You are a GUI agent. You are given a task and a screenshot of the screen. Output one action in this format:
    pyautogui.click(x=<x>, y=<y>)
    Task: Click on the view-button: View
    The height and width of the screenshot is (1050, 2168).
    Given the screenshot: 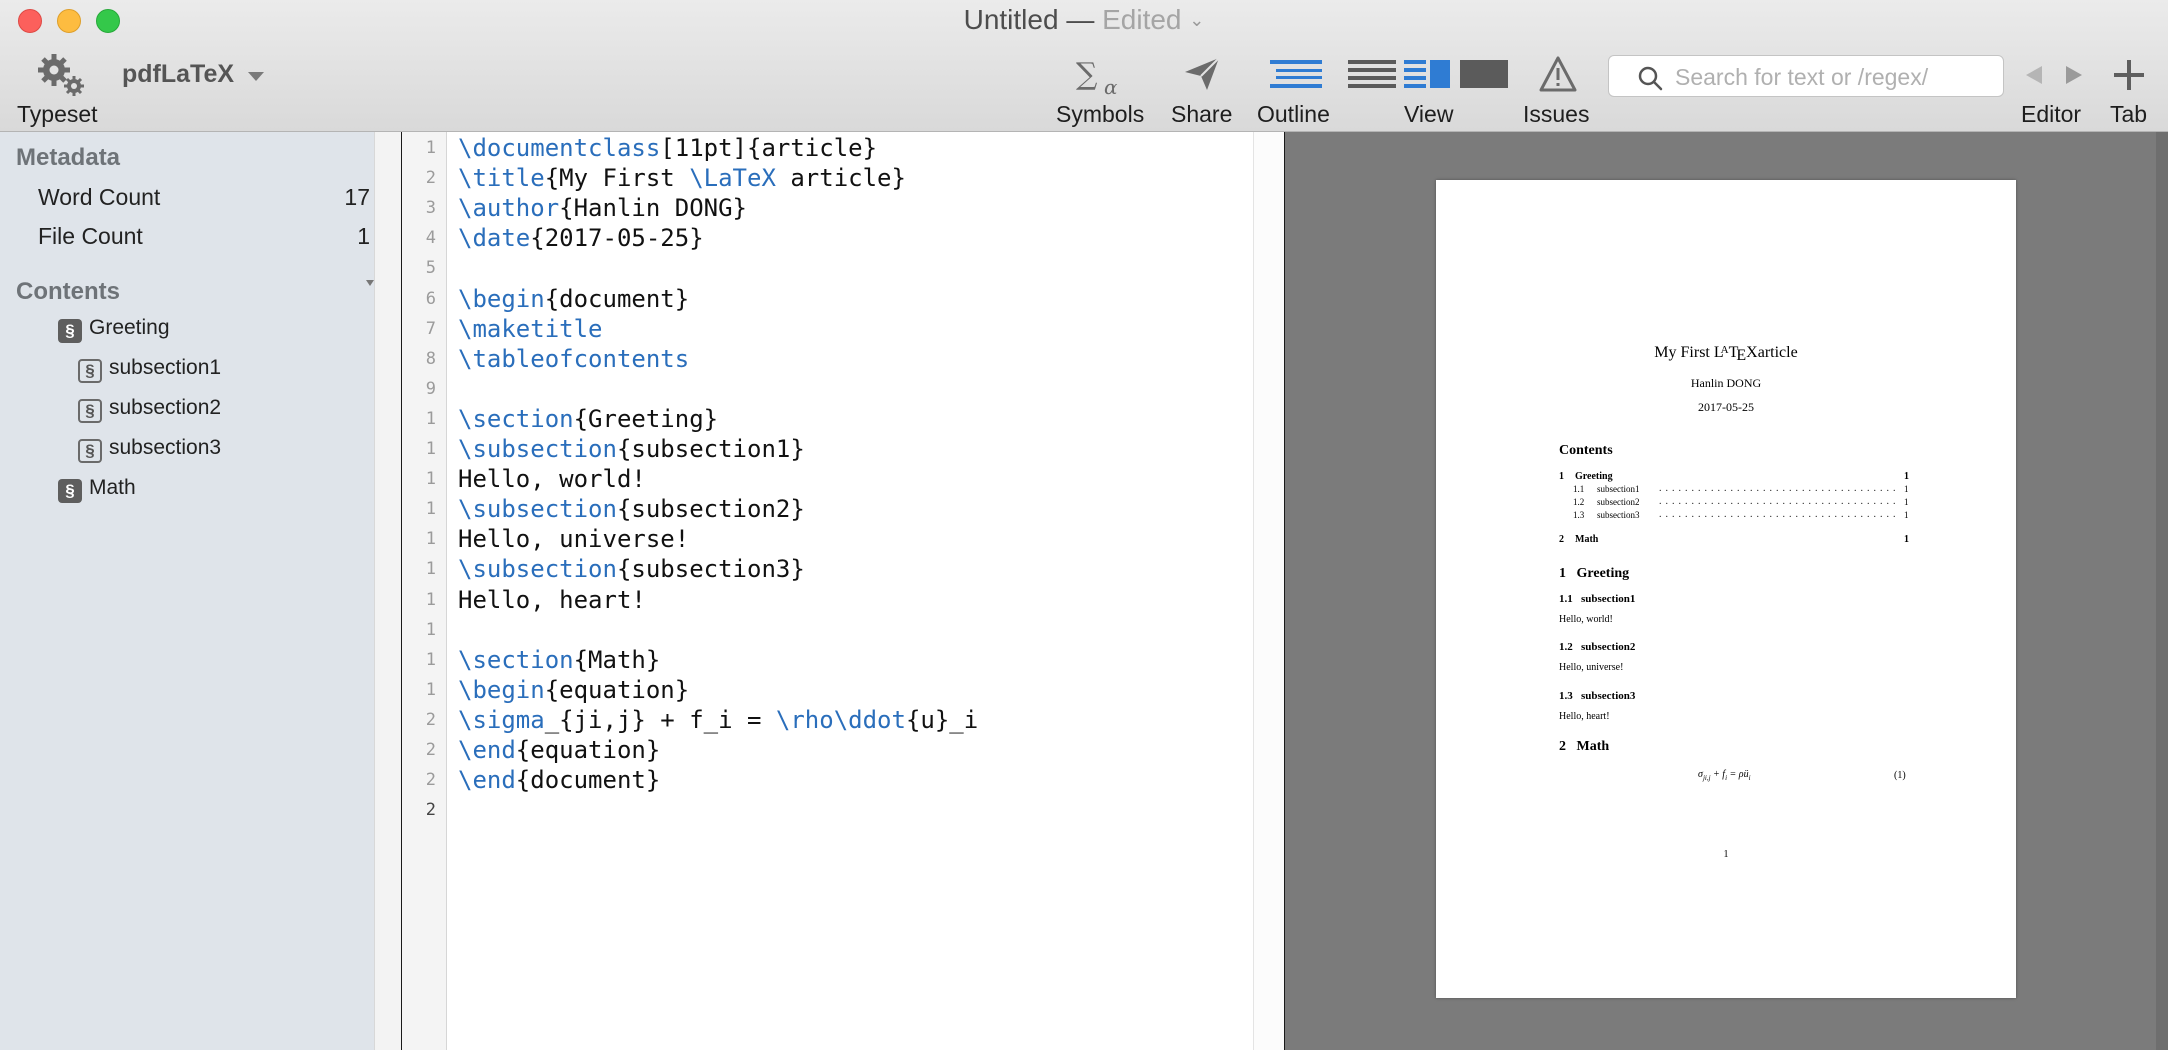 What is the action you would take?
    pyautogui.click(x=1428, y=114)
    